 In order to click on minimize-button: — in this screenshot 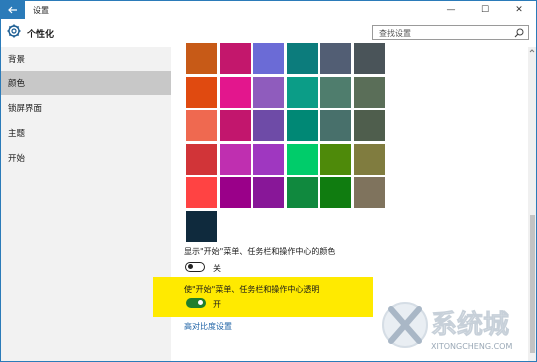, I will do `click(451, 10)`.